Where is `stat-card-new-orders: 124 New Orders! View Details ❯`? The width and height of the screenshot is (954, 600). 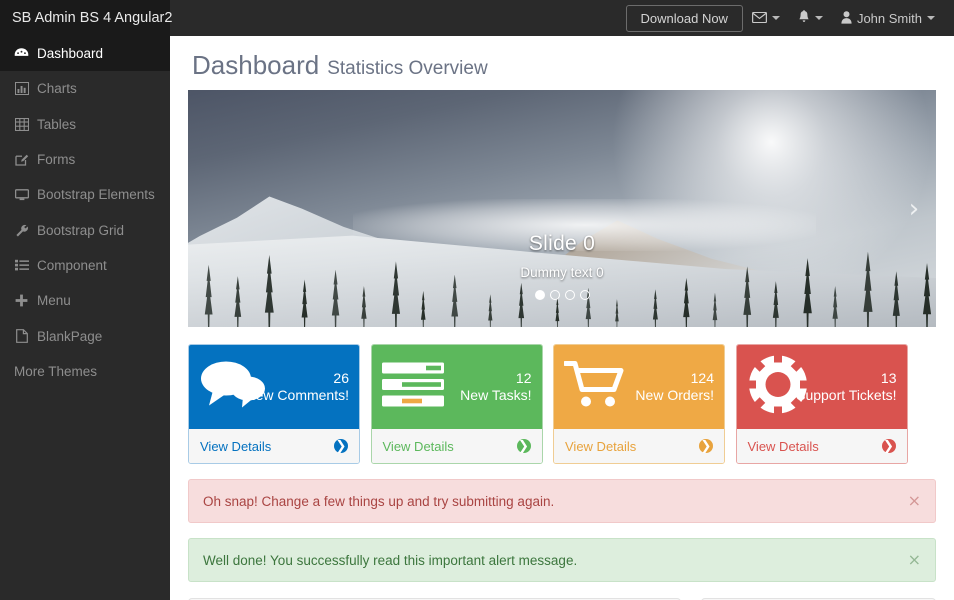 stat-card-new-orders: 124 New Orders! View Details ❯ is located at coordinates (639, 404).